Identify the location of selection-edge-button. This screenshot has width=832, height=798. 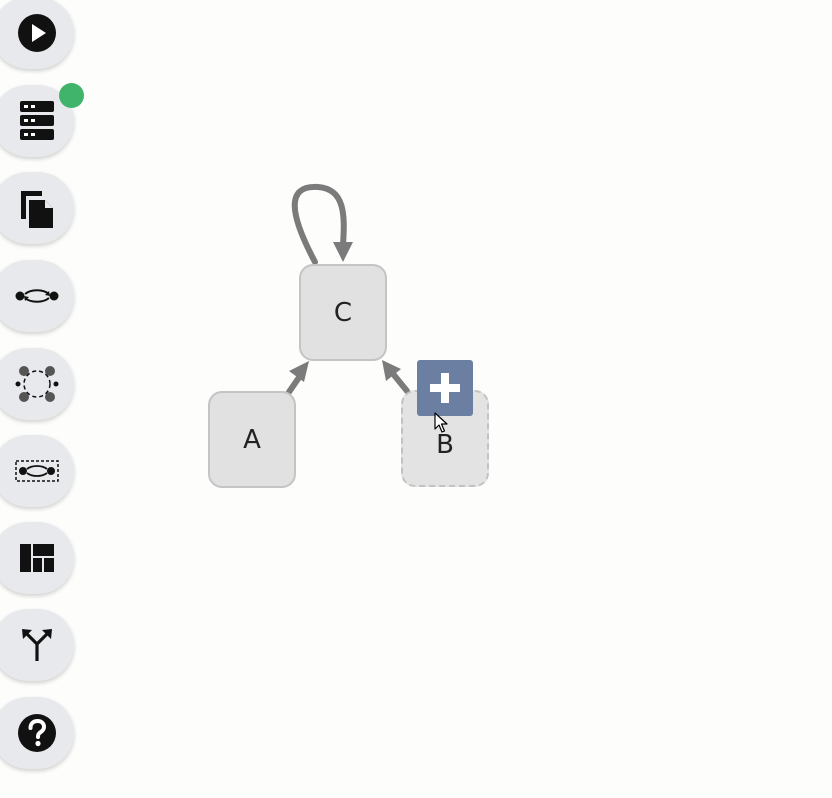
(37, 471).